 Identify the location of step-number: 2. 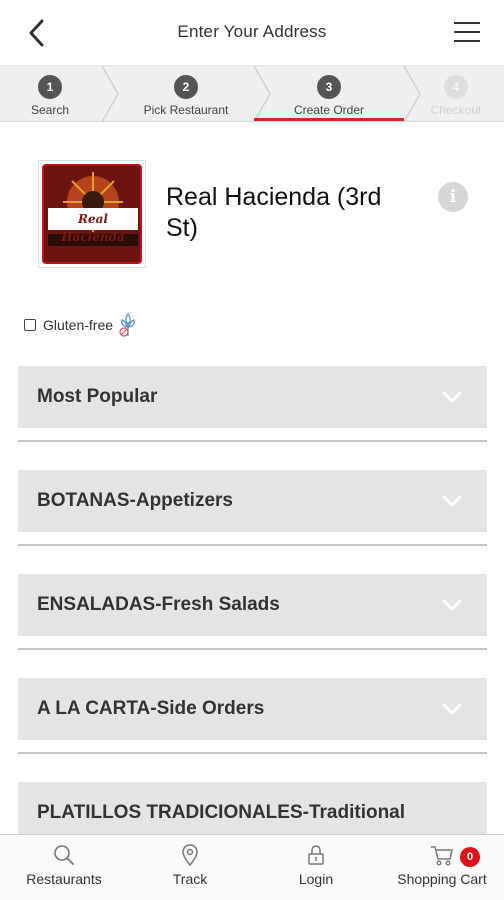
(186, 87).